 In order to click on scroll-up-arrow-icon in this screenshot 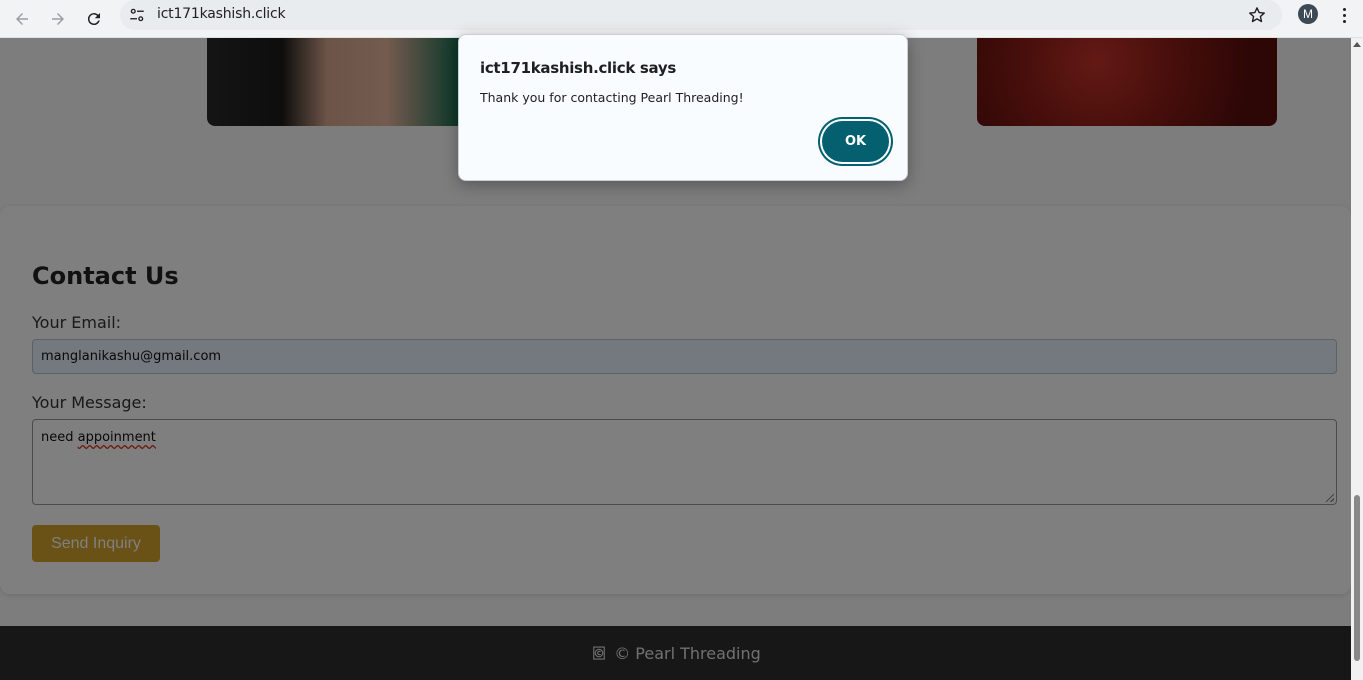, I will do `click(1357, 44)`.